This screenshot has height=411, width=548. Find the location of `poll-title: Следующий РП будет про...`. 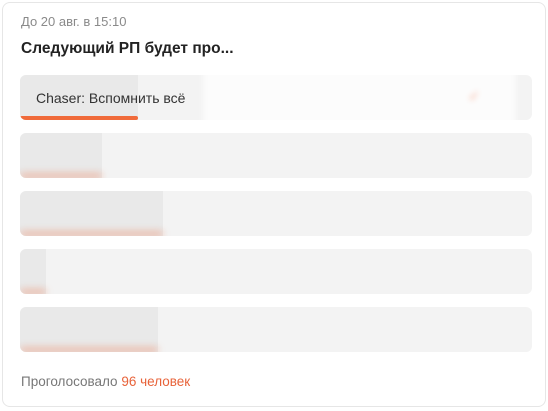

poll-title: Следующий РП будет про... is located at coordinates (127, 48).